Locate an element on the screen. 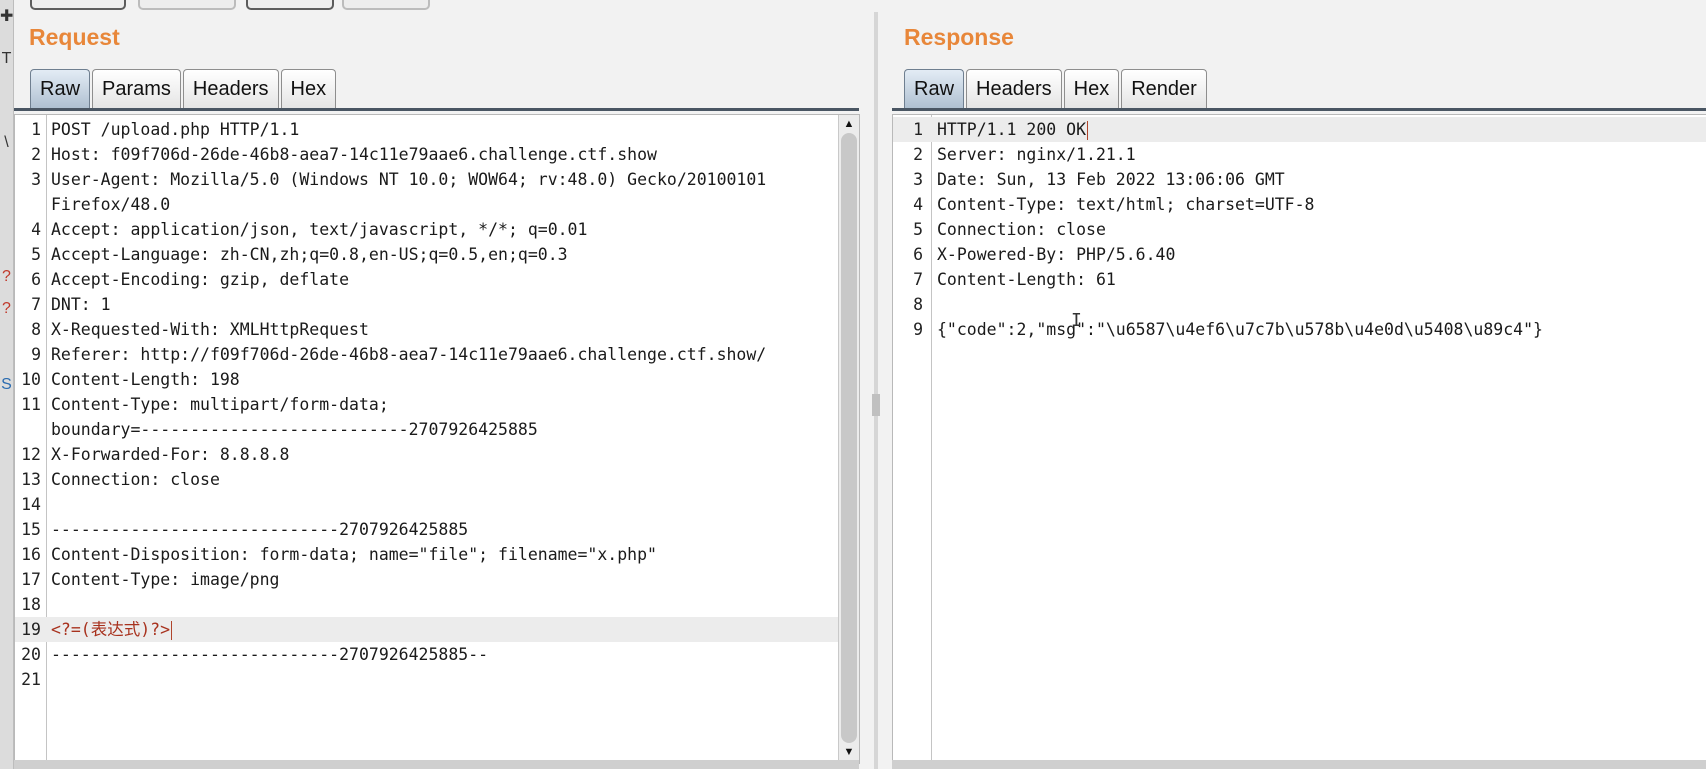 This screenshot has width=1706, height=769. request-line: 8 X-Requested-With: XMLHttpRequest is located at coordinates (437, 329).